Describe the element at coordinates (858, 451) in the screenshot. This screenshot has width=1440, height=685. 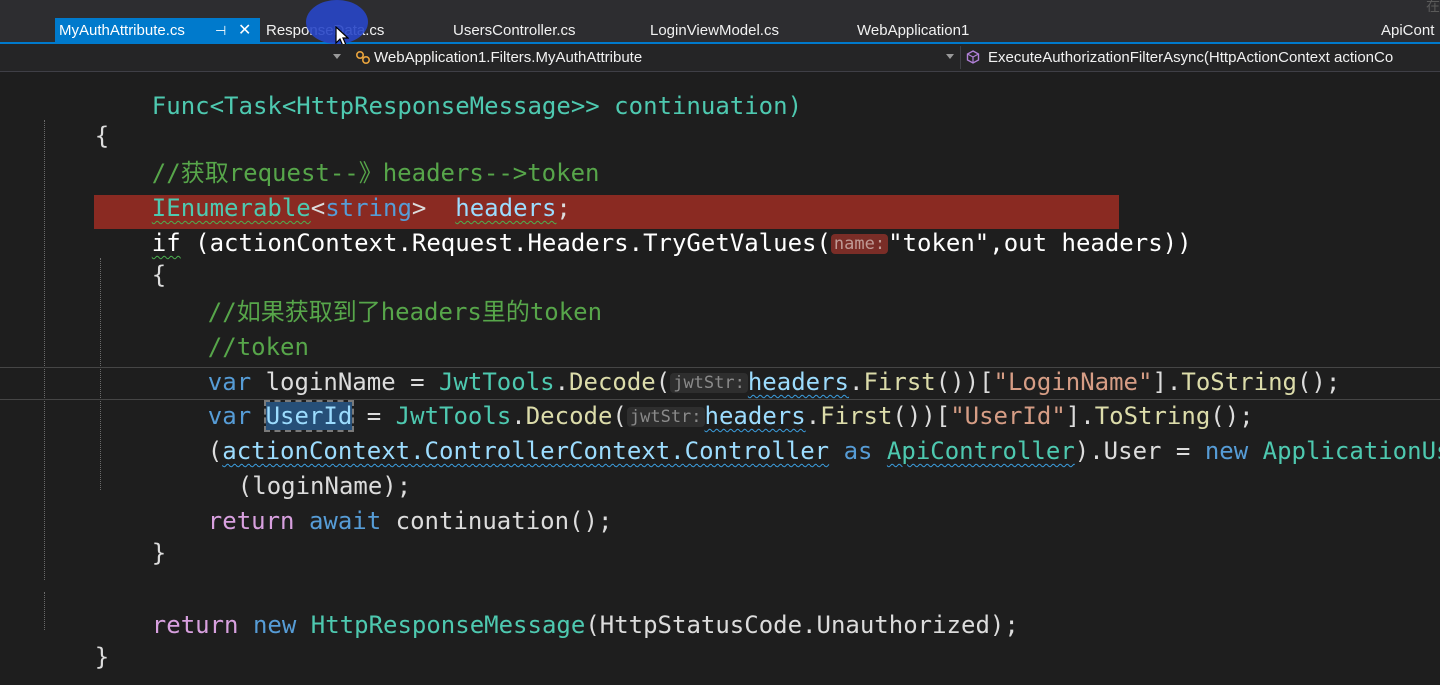
I see `code-text: as` at that location.